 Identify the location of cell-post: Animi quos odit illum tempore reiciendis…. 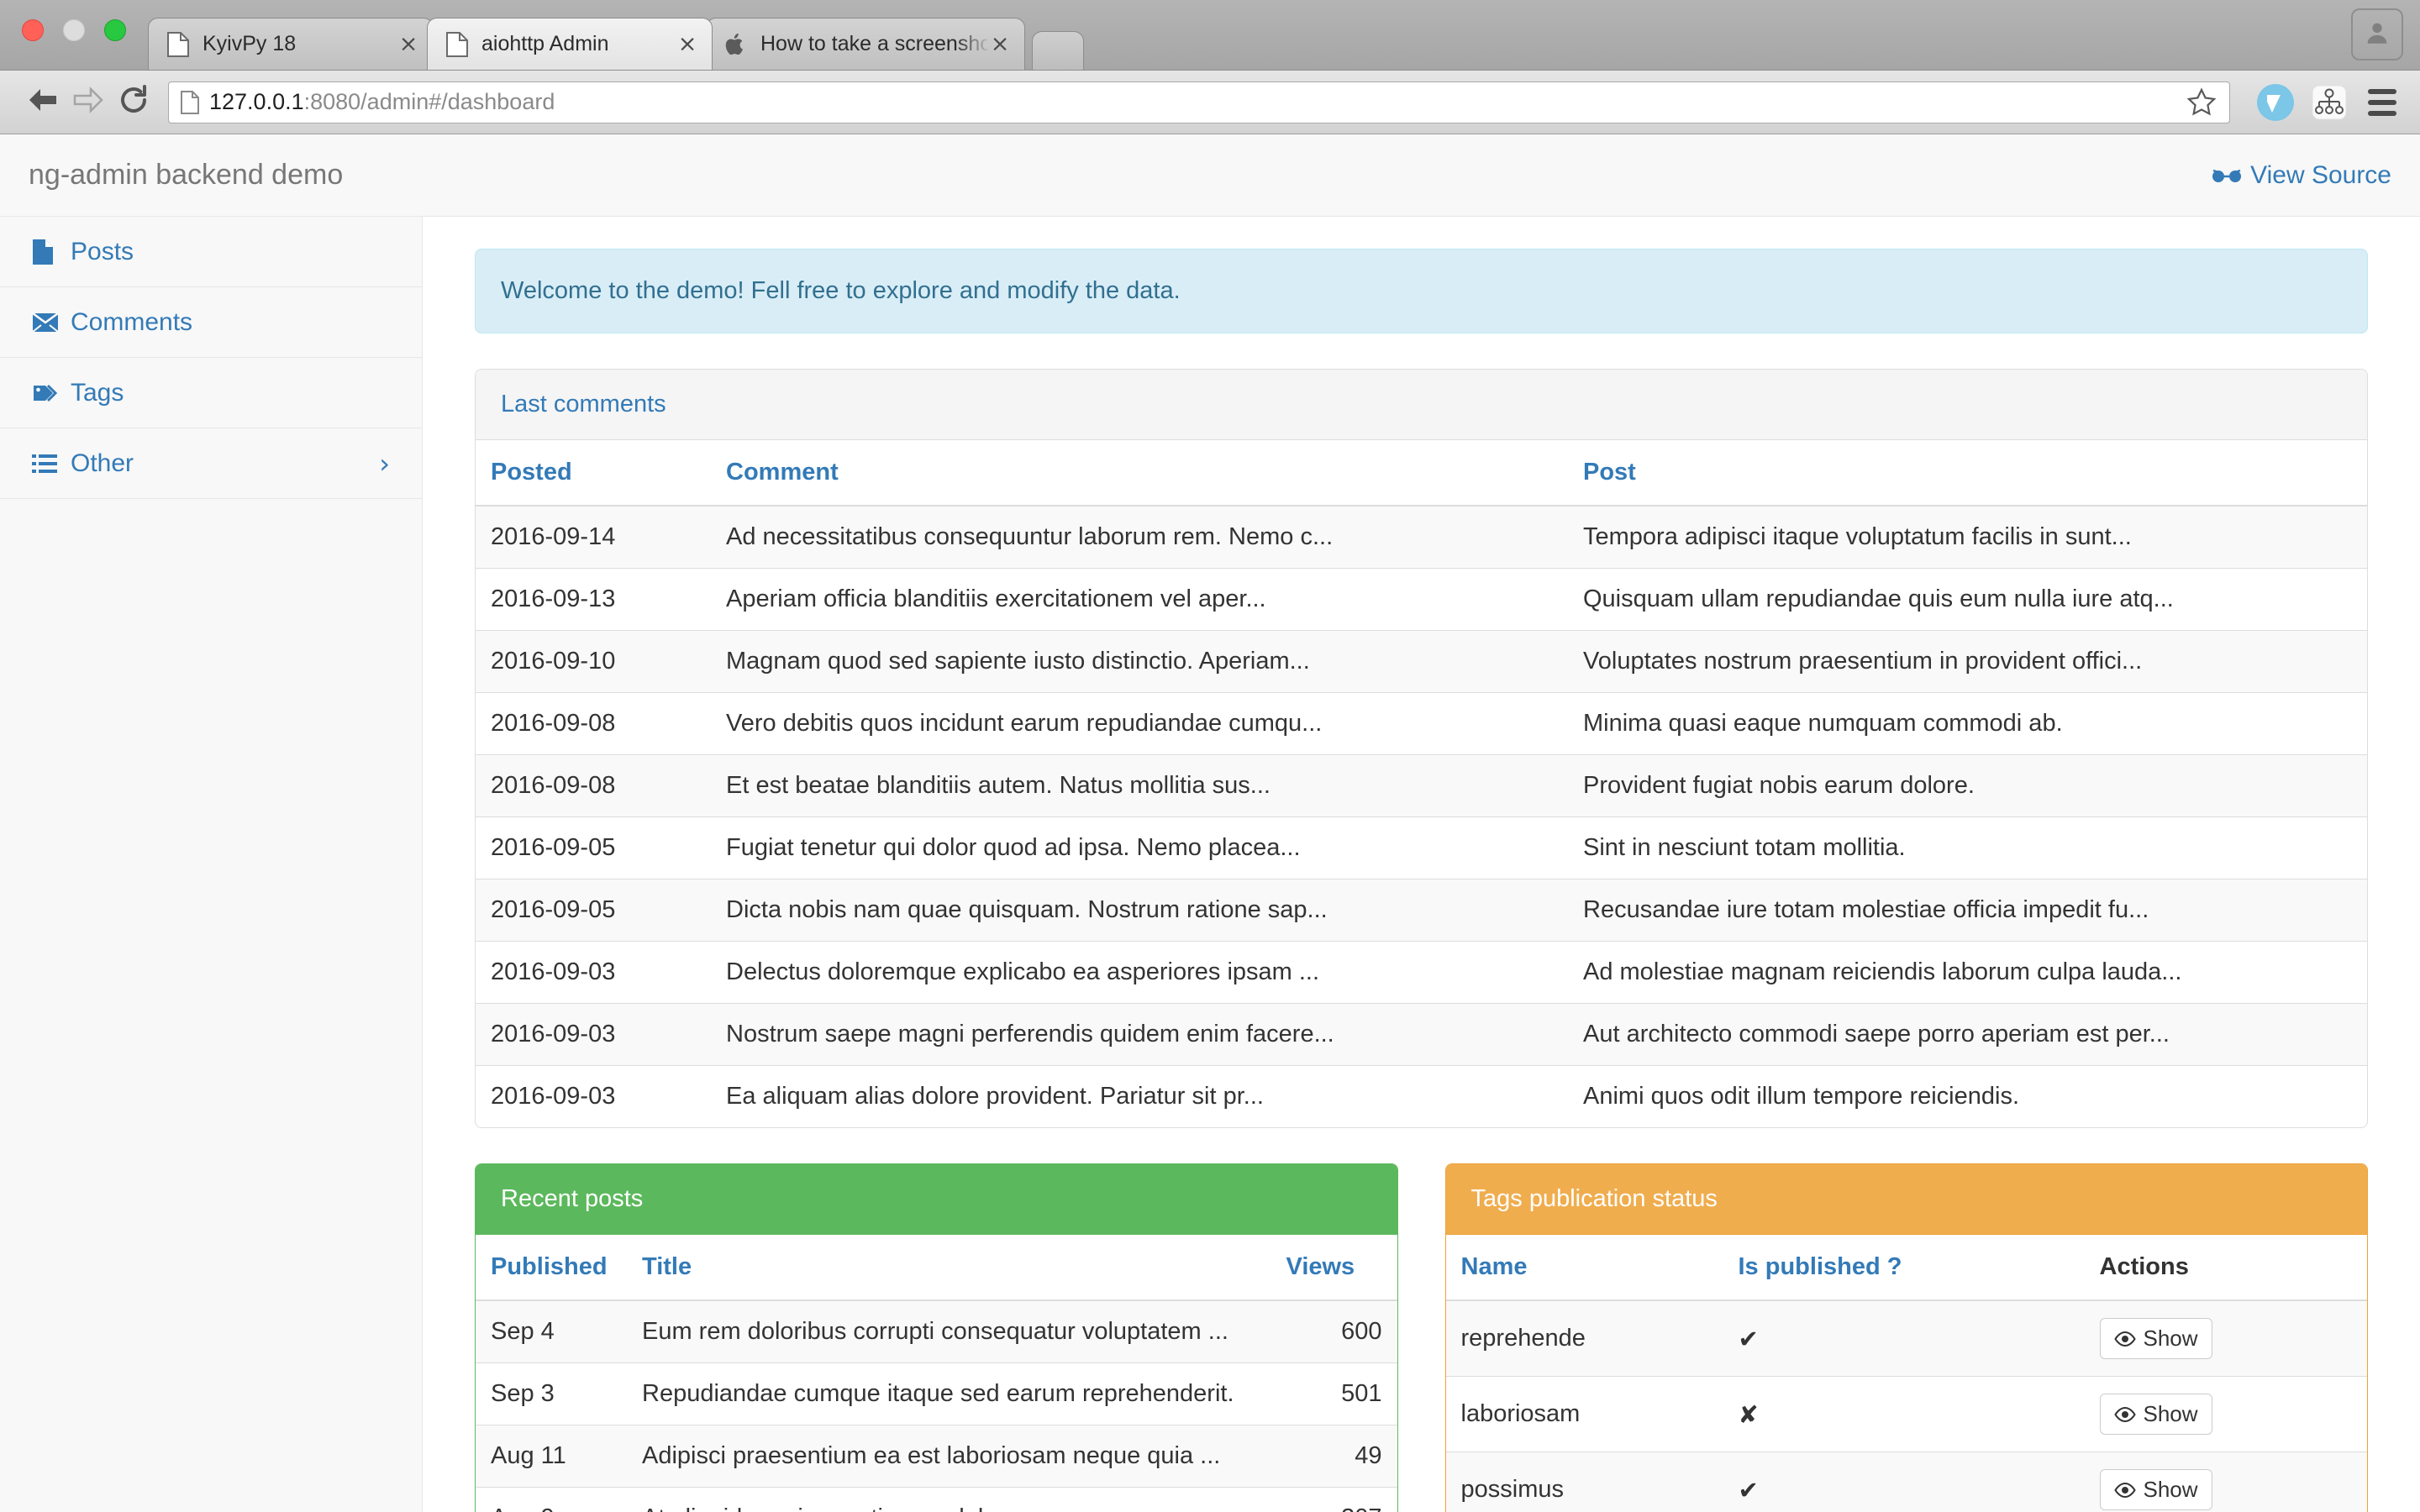
(1968, 1096).